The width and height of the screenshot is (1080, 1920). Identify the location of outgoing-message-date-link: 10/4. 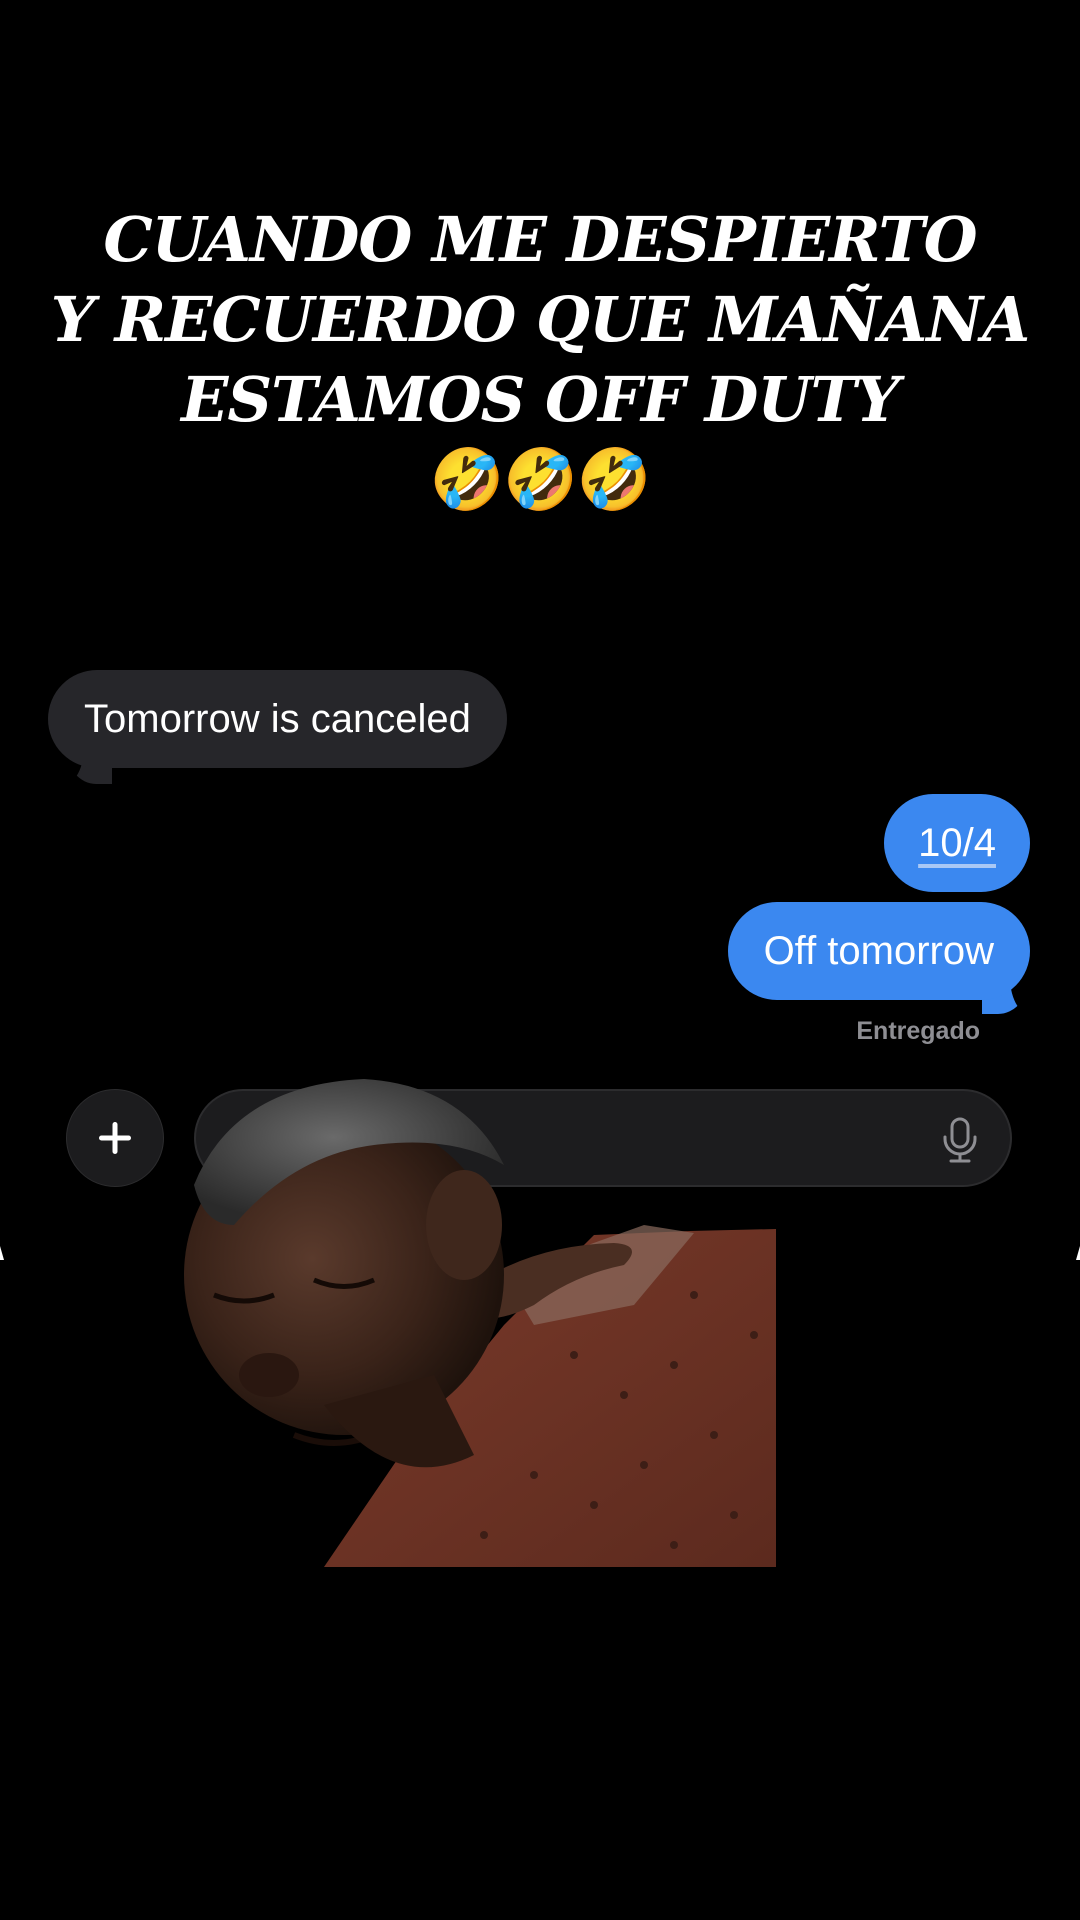
(957, 843).